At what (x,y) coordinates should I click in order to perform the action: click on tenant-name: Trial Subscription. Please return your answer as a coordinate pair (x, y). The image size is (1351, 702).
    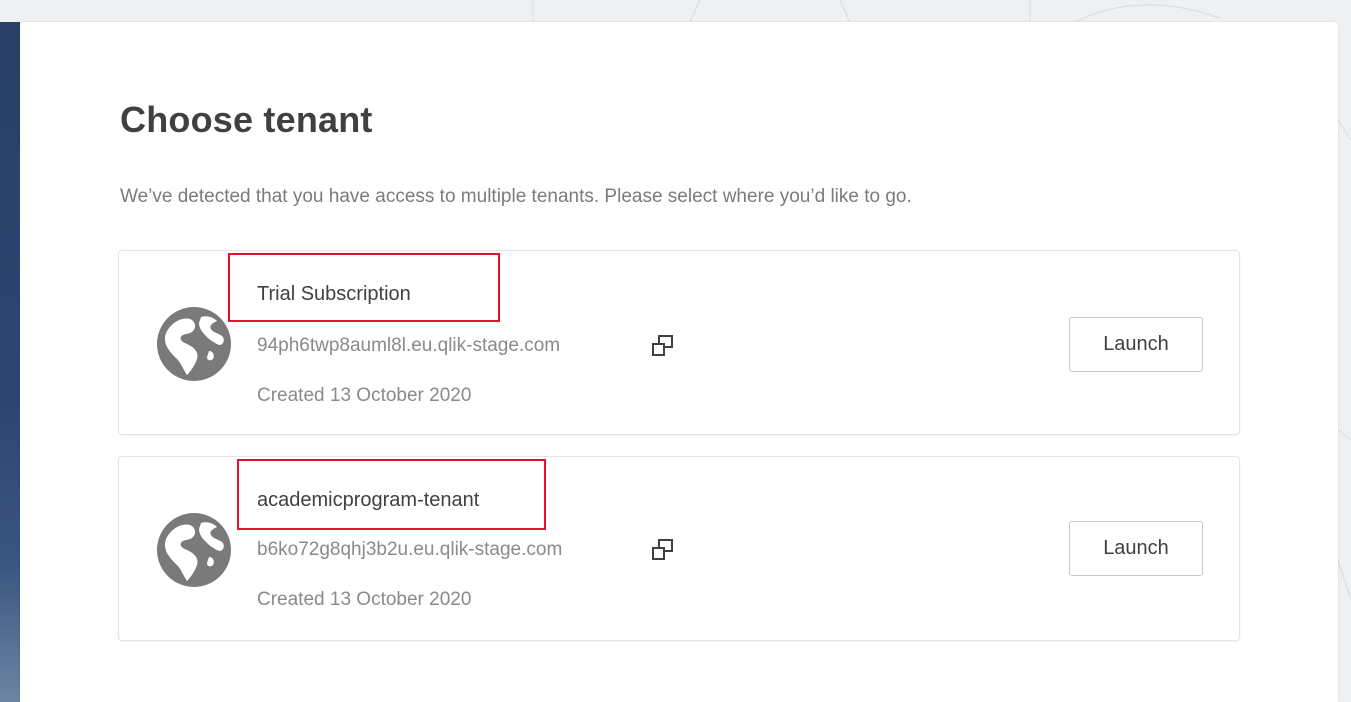
    Looking at the image, I should click on (334, 294).